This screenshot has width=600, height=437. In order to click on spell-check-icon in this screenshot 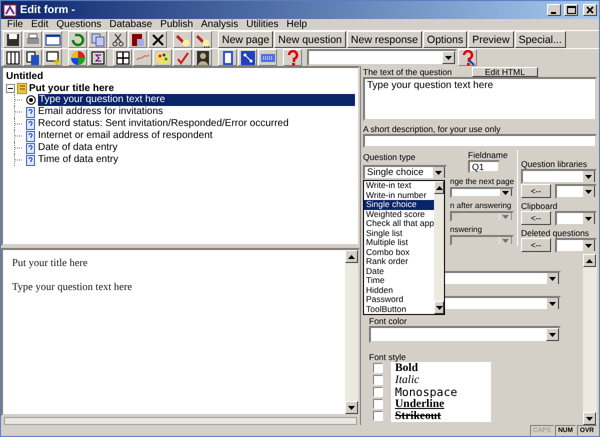, I will do `click(182, 57)`.